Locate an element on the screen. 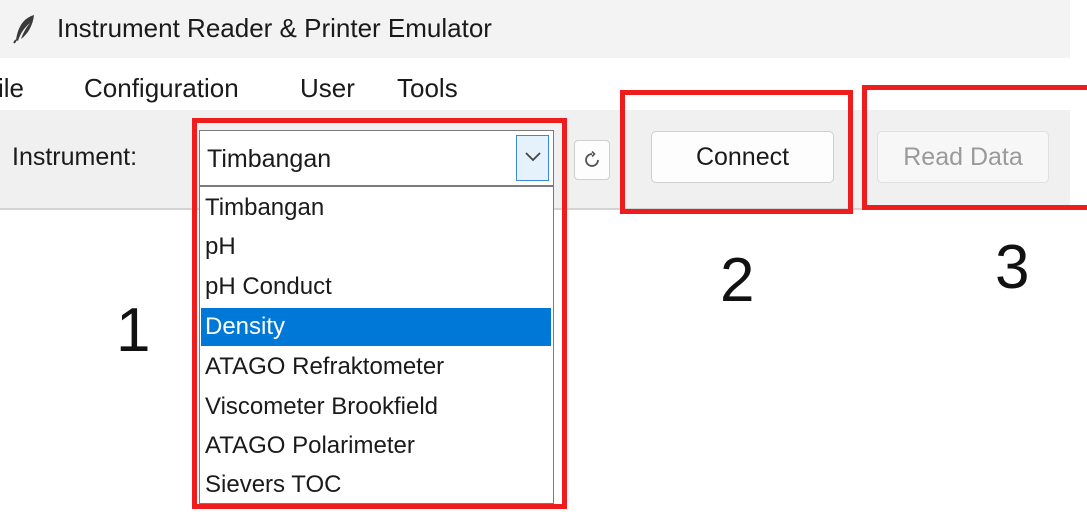 This screenshot has width=1087, height=512. menu-configuration: Configuration is located at coordinates (161, 88).